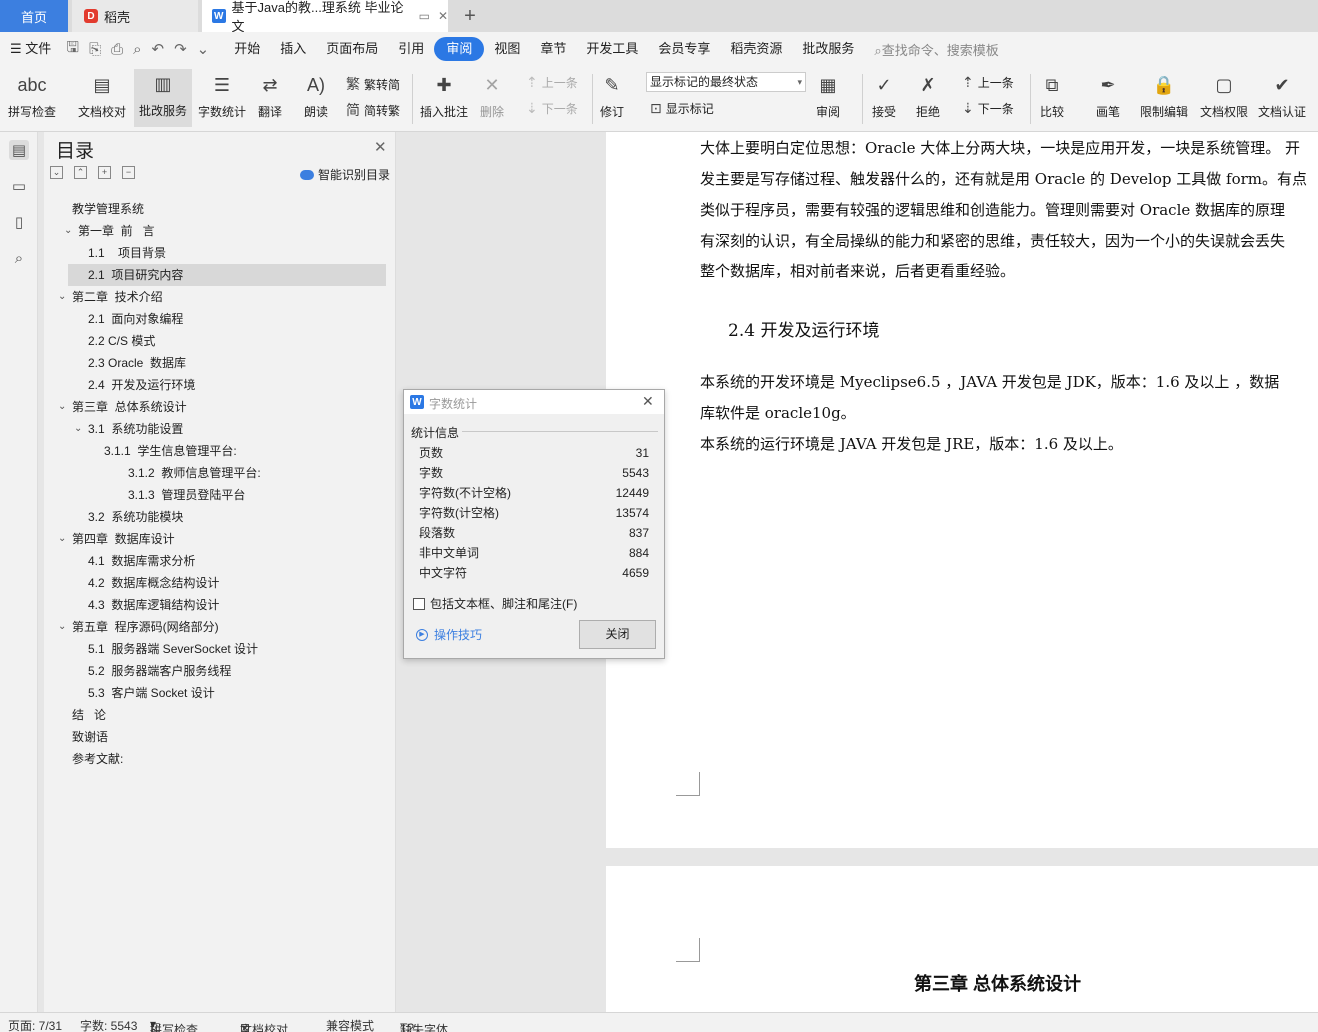  What do you see at coordinates (80, 172) in the screenshot?
I see `expand-up-icon: ⌃` at bounding box center [80, 172].